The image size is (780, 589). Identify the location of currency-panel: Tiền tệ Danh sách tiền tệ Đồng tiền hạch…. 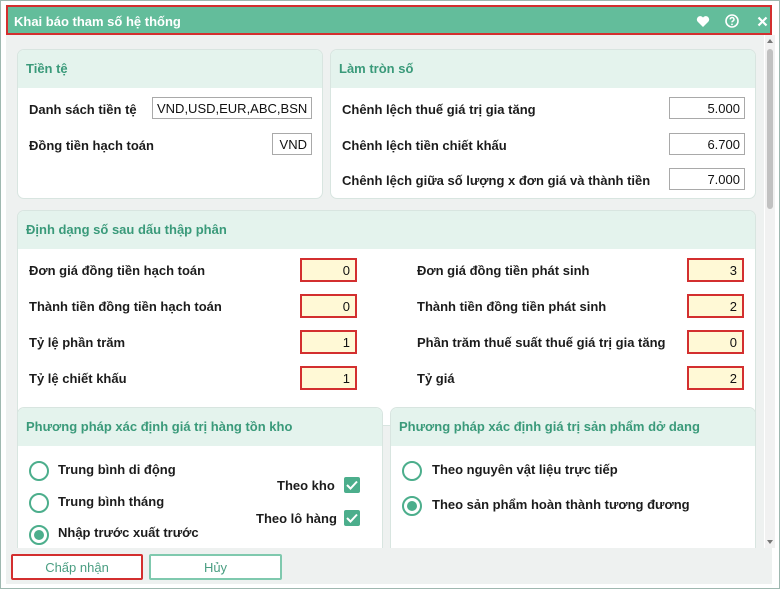
(170, 124).